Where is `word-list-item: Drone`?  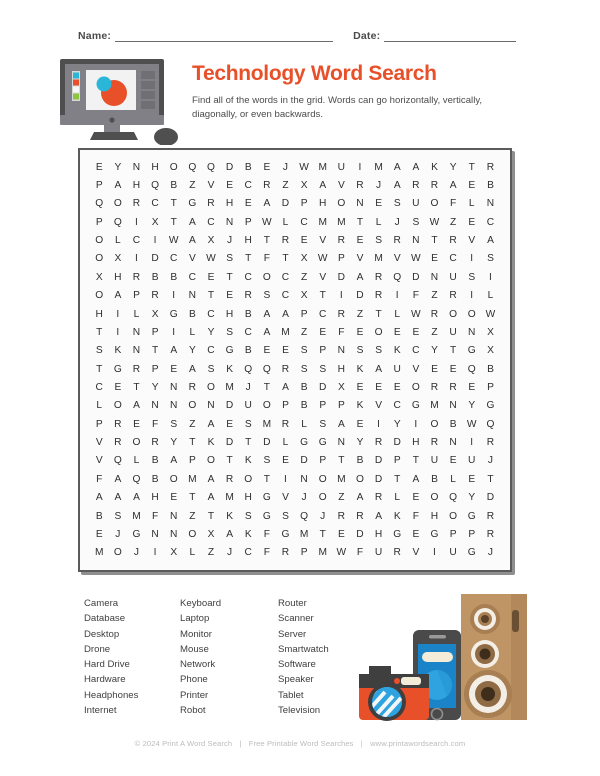 word-list-item: Drone is located at coordinates (132, 649).